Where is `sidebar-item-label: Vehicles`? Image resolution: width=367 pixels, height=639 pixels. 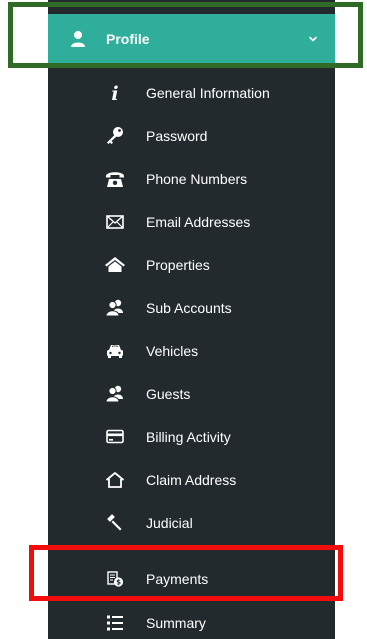 sidebar-item-label: Vehicles is located at coordinates (172, 351).